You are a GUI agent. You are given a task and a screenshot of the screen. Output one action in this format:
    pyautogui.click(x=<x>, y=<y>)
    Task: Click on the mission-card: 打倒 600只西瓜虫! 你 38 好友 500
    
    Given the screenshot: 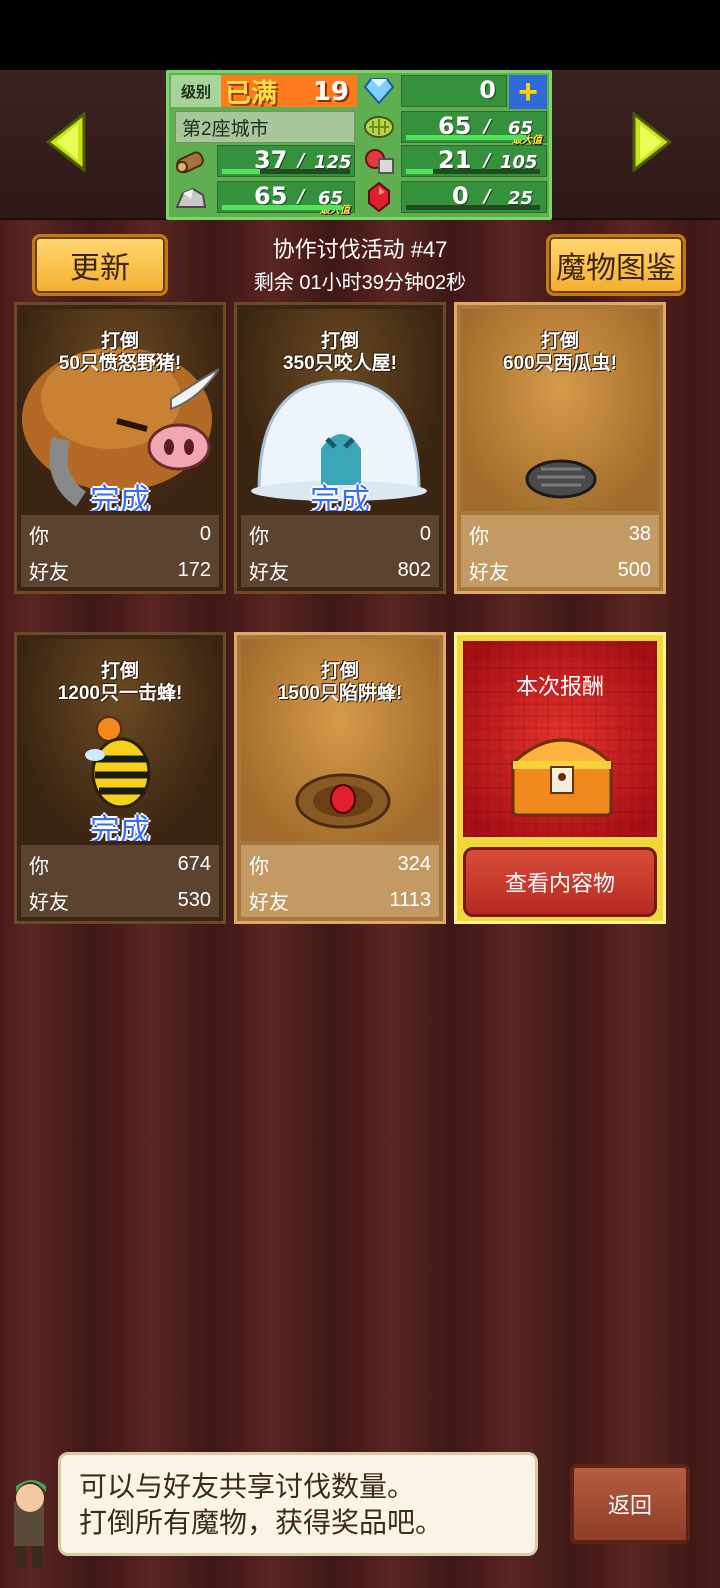 What is the action you would take?
    pyautogui.click(x=560, y=448)
    